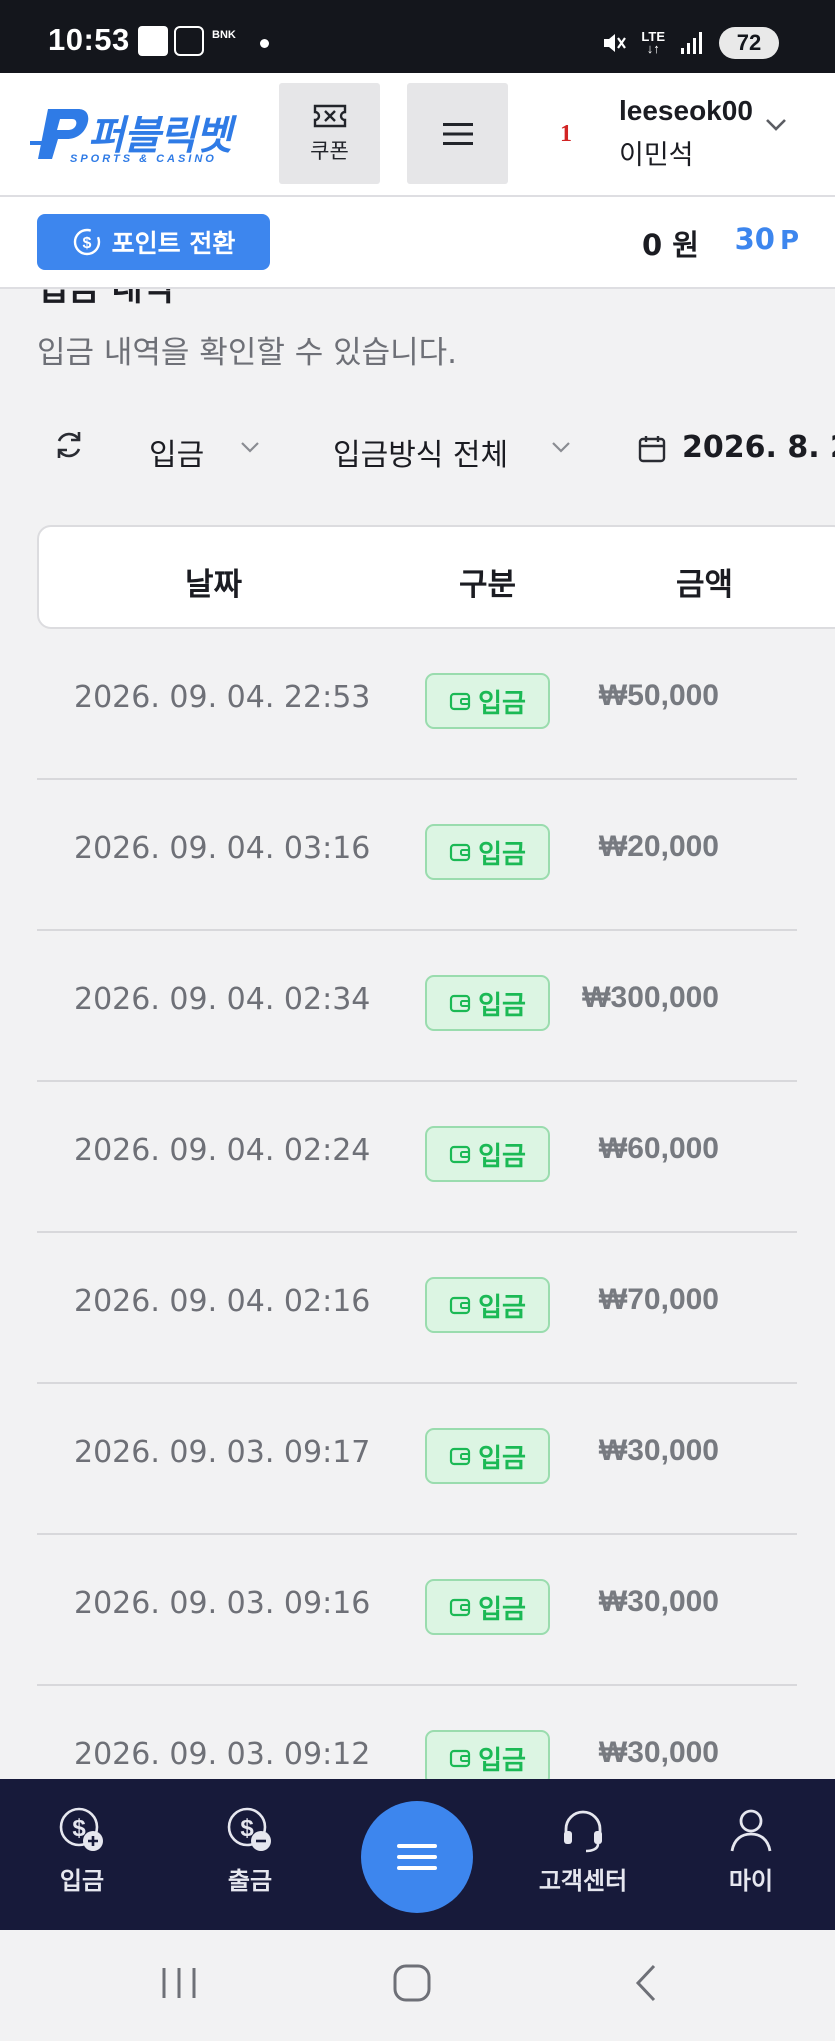 This screenshot has width=835, height=2041. Describe the element at coordinates (686, 111) in the screenshot. I see `user-id: leeseok00` at that location.